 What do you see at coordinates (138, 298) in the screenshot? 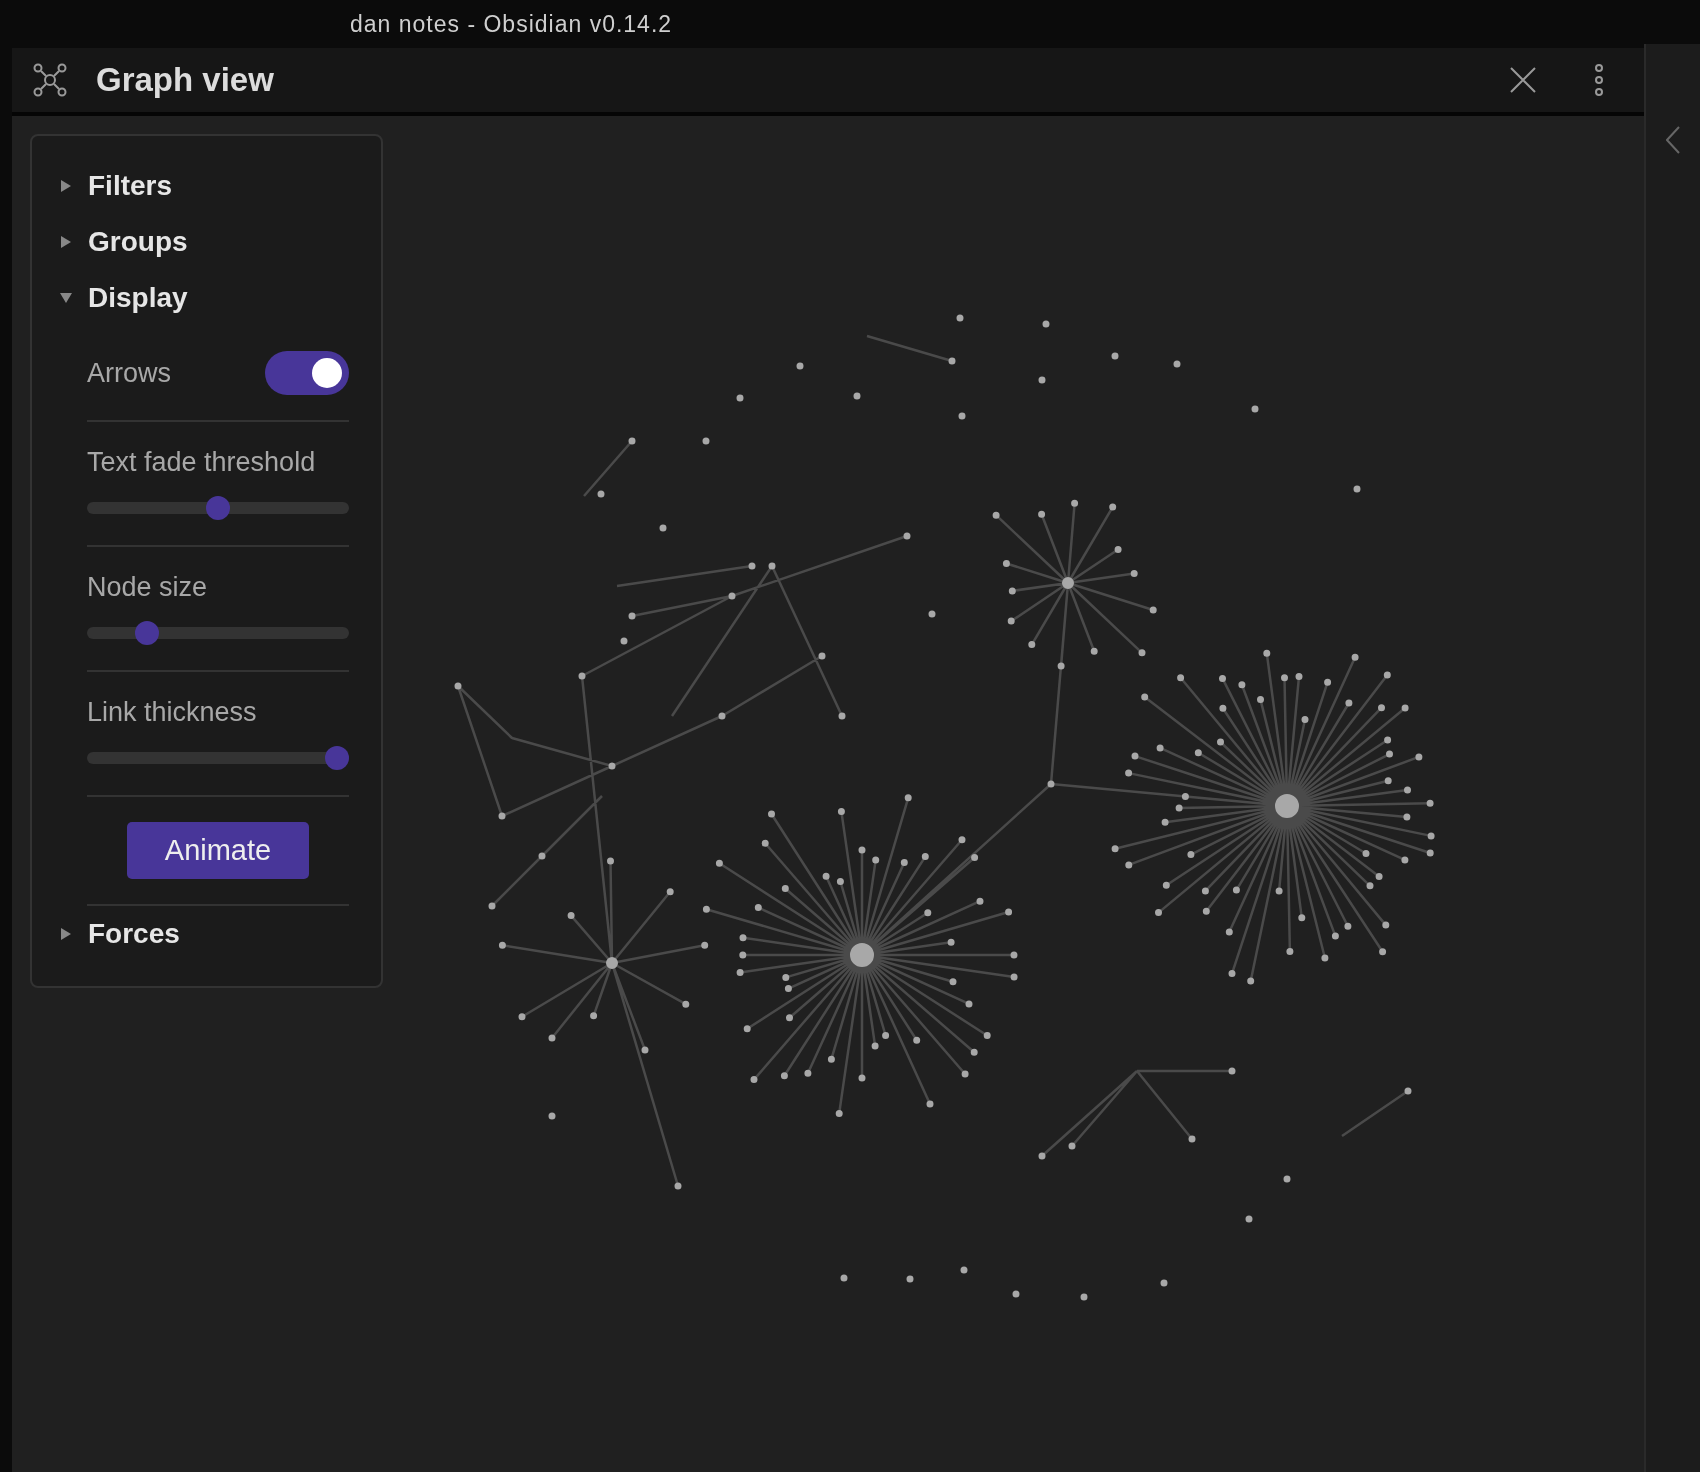
I see `section-title: Display` at bounding box center [138, 298].